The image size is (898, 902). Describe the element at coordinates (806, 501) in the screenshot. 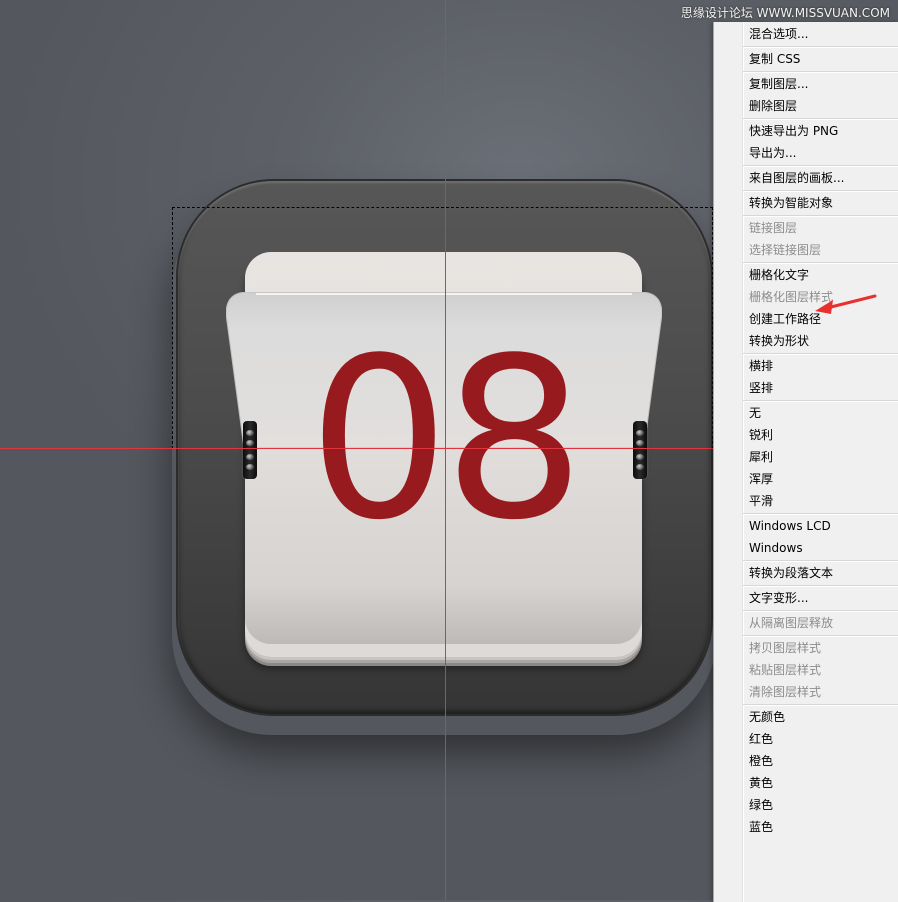

I see `menu-item: 平滑` at that location.